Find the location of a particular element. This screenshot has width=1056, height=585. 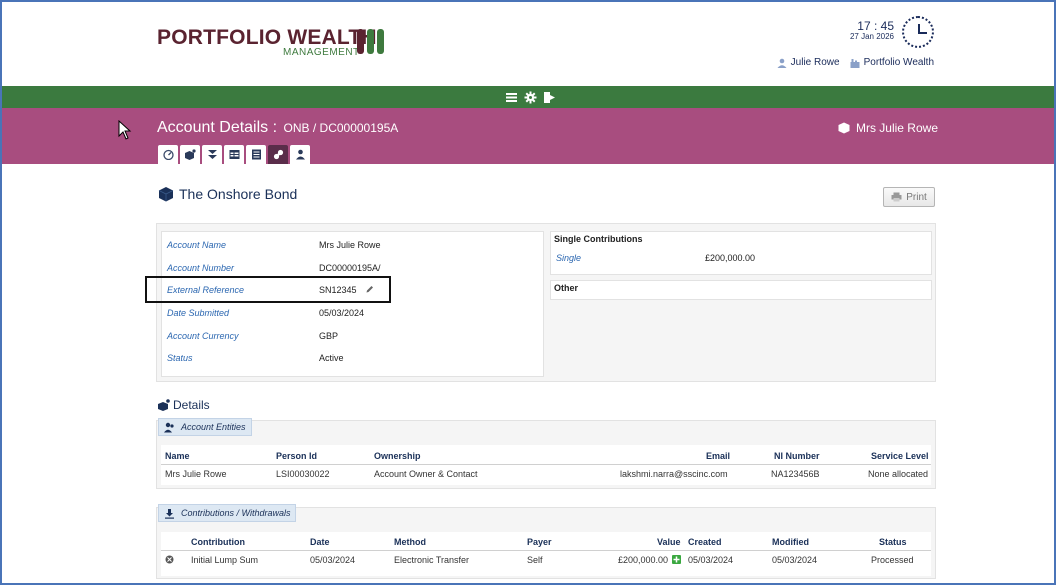

mouse-cursor-icon is located at coordinates (125, 130).